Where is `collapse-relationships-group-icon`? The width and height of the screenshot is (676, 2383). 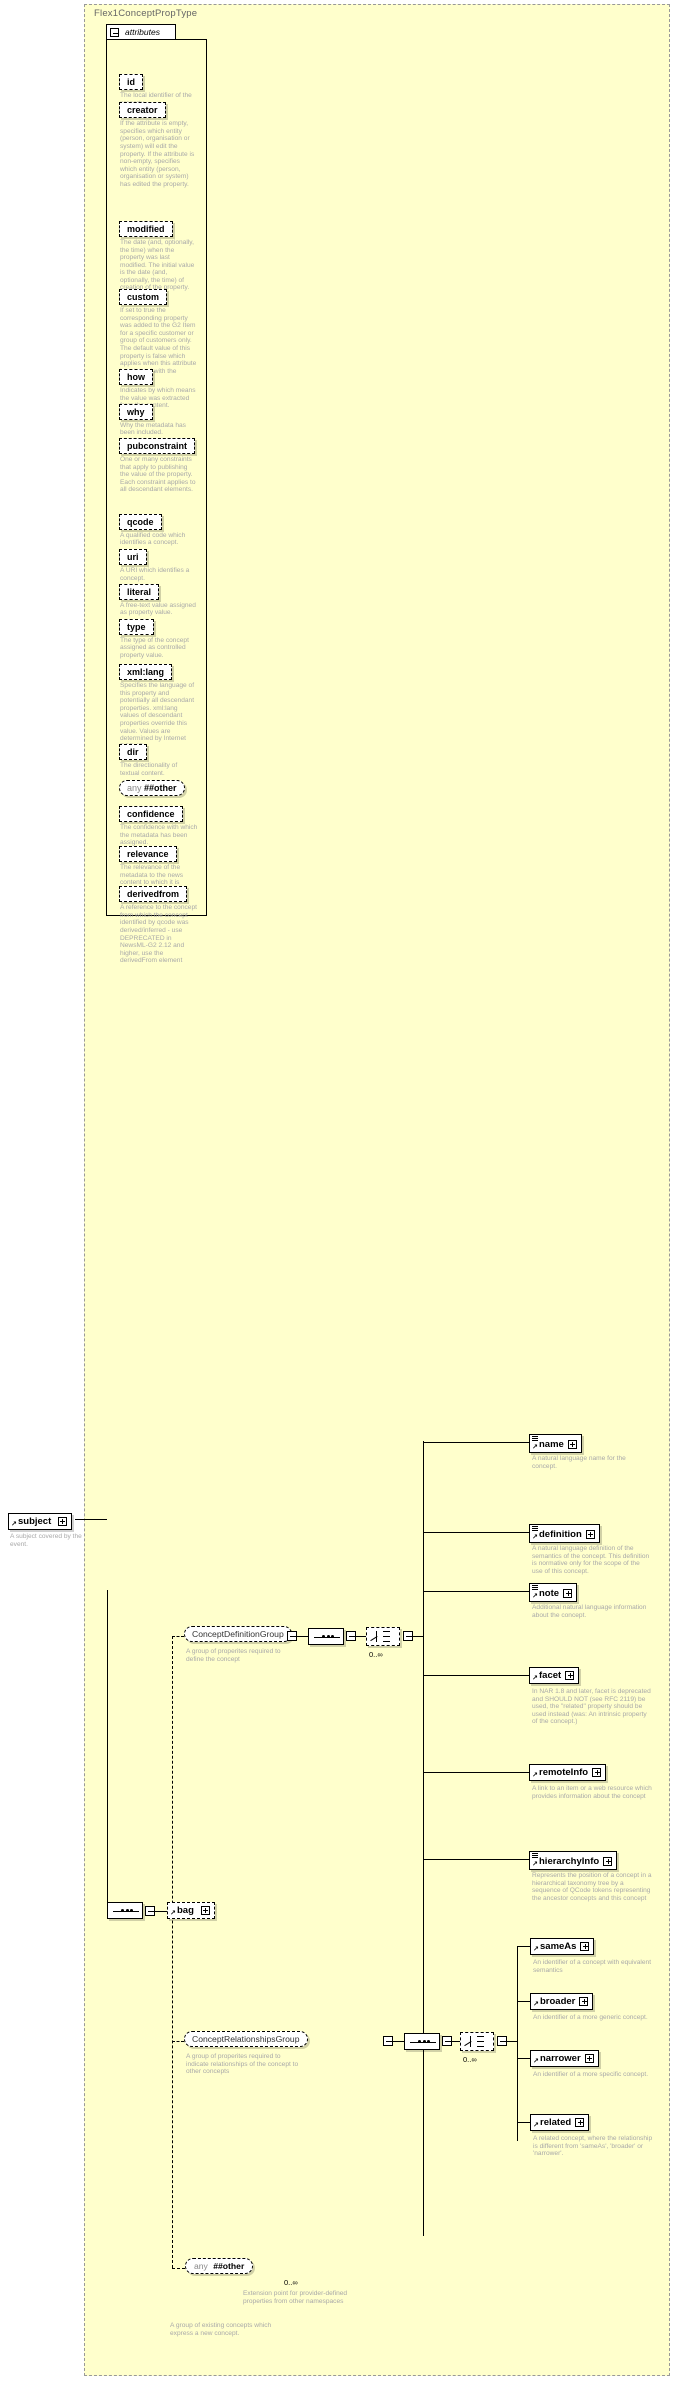 collapse-relationships-group-icon is located at coordinates (388, 2041).